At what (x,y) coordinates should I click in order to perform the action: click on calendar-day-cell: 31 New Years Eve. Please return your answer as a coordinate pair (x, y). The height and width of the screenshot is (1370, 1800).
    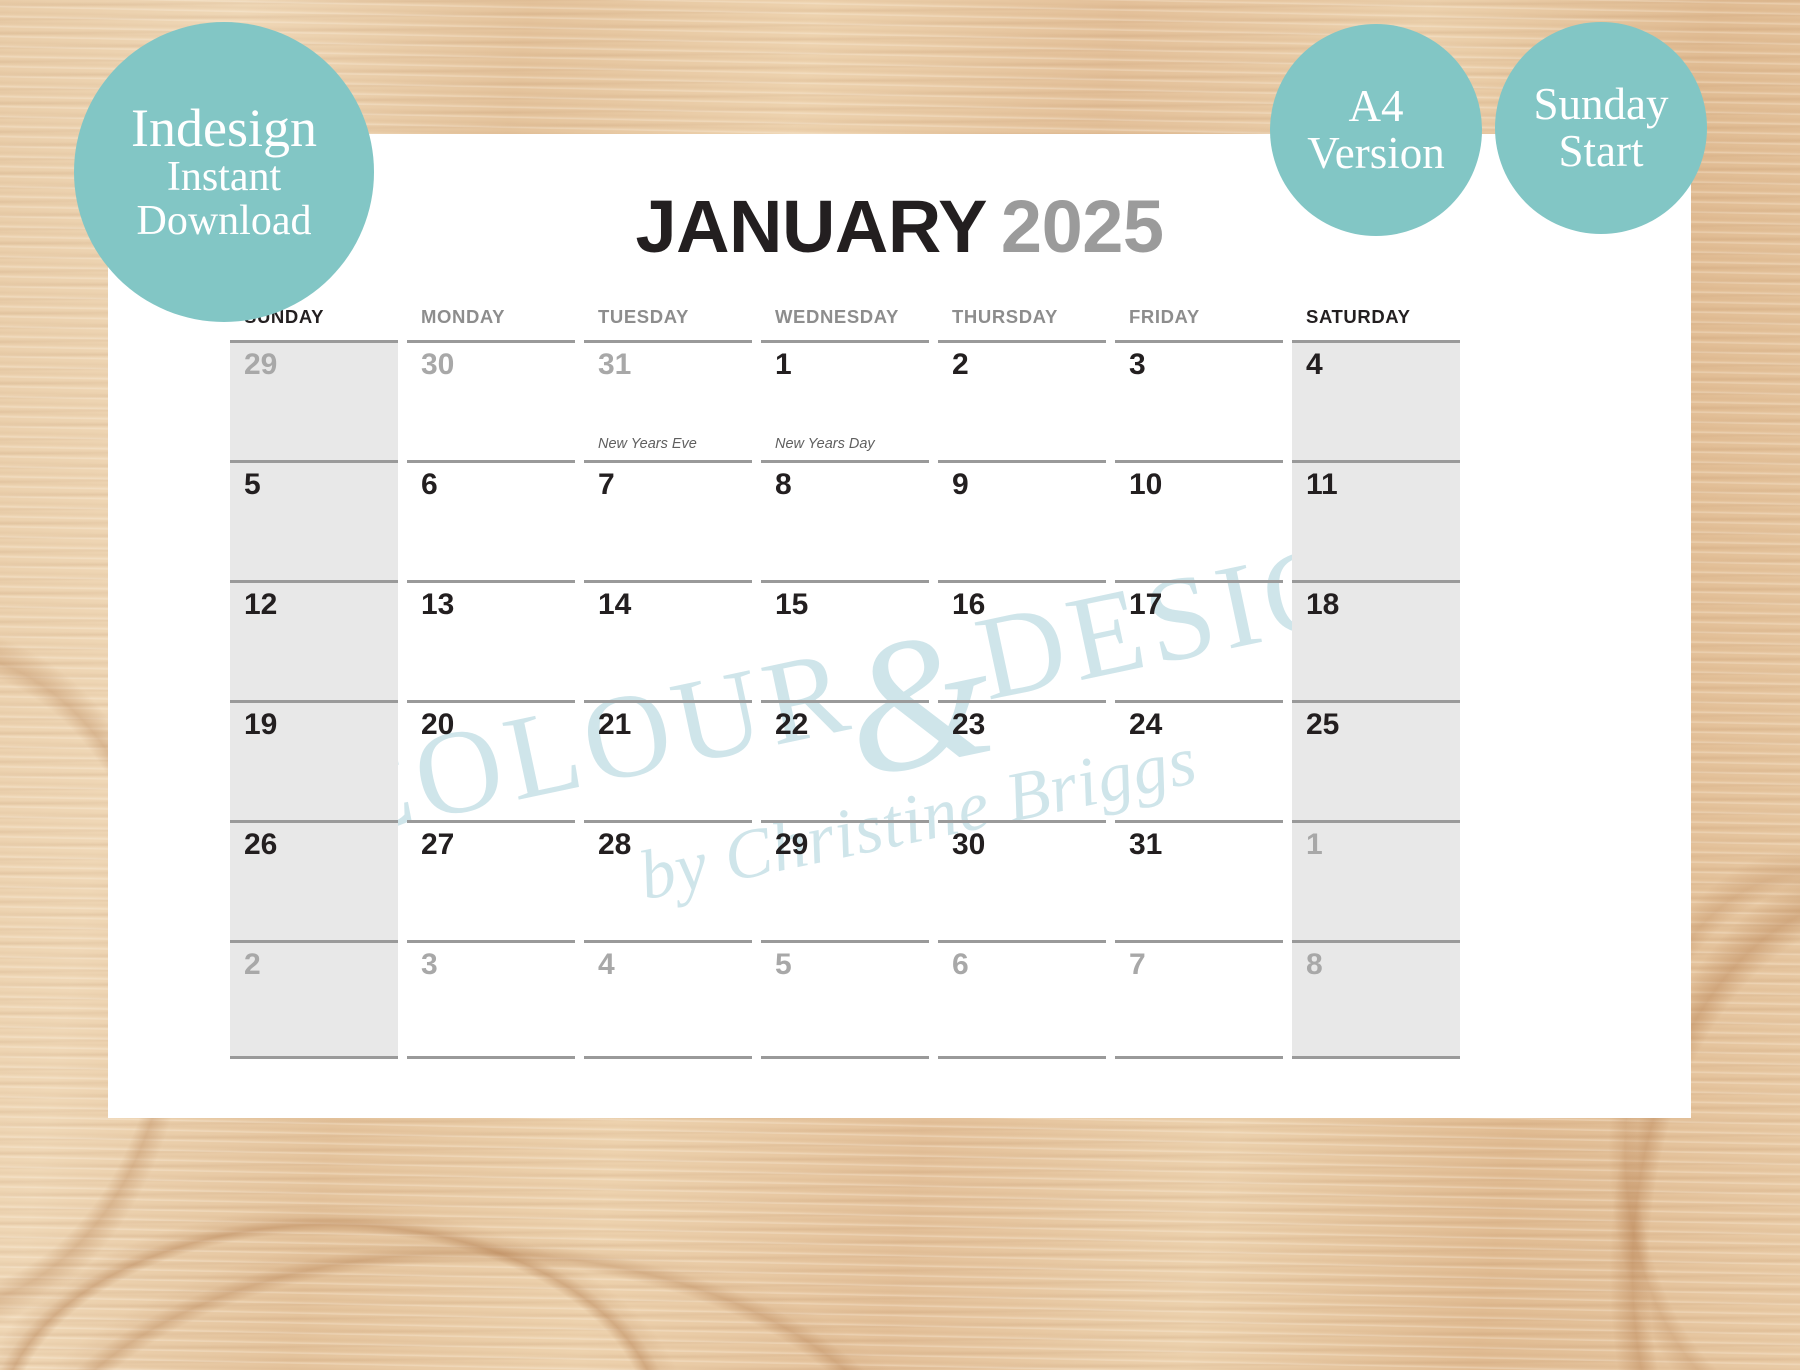
    Looking at the image, I should click on (668, 400).